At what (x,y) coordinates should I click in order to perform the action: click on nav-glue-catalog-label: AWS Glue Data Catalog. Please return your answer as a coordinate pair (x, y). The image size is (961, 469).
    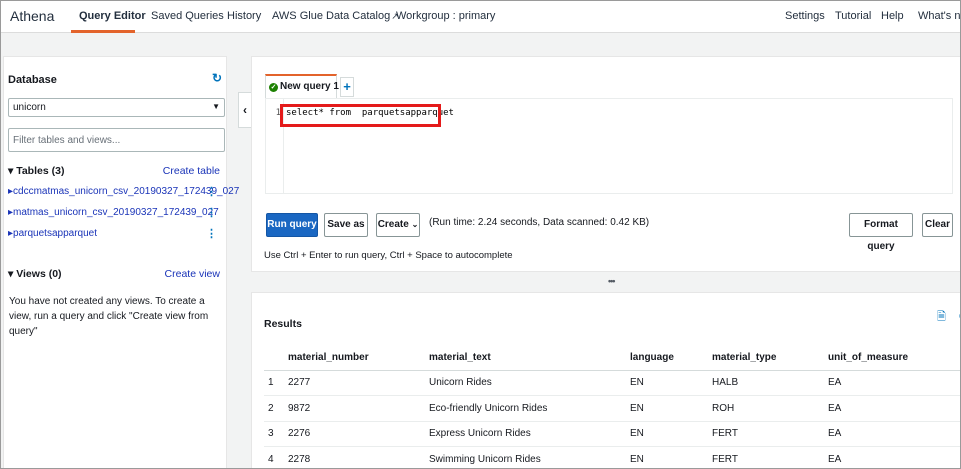
    Looking at the image, I should click on (331, 16).